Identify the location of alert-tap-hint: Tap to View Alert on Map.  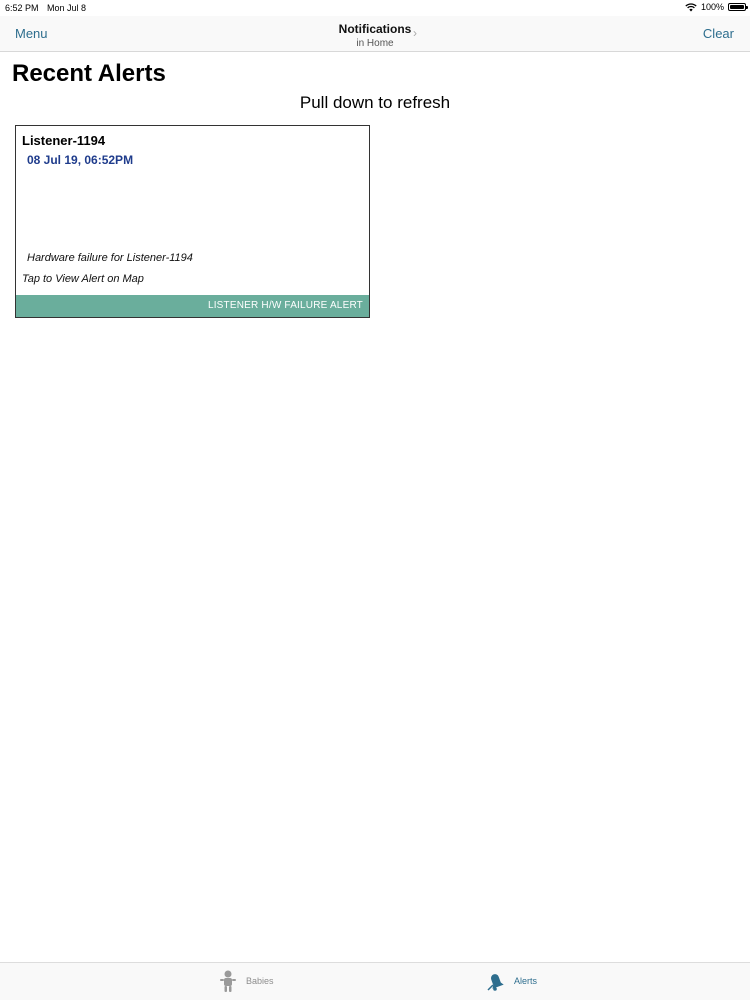
(83, 279).